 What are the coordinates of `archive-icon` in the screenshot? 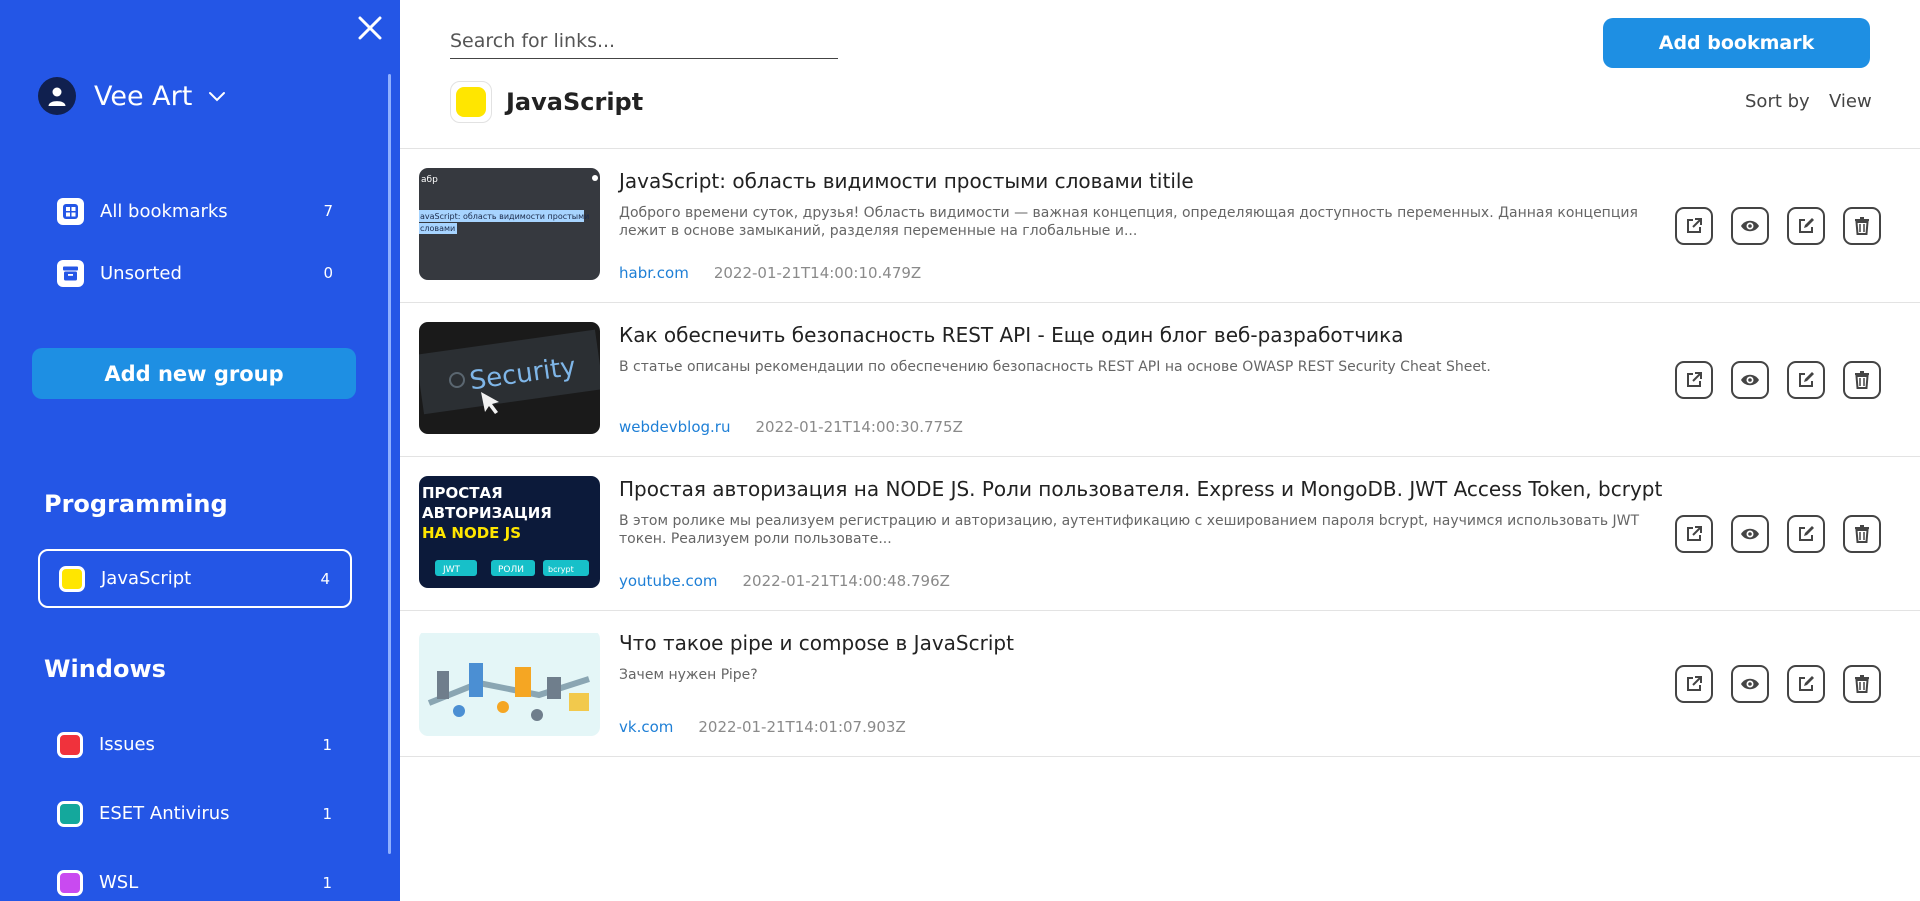 It's located at (70, 273).